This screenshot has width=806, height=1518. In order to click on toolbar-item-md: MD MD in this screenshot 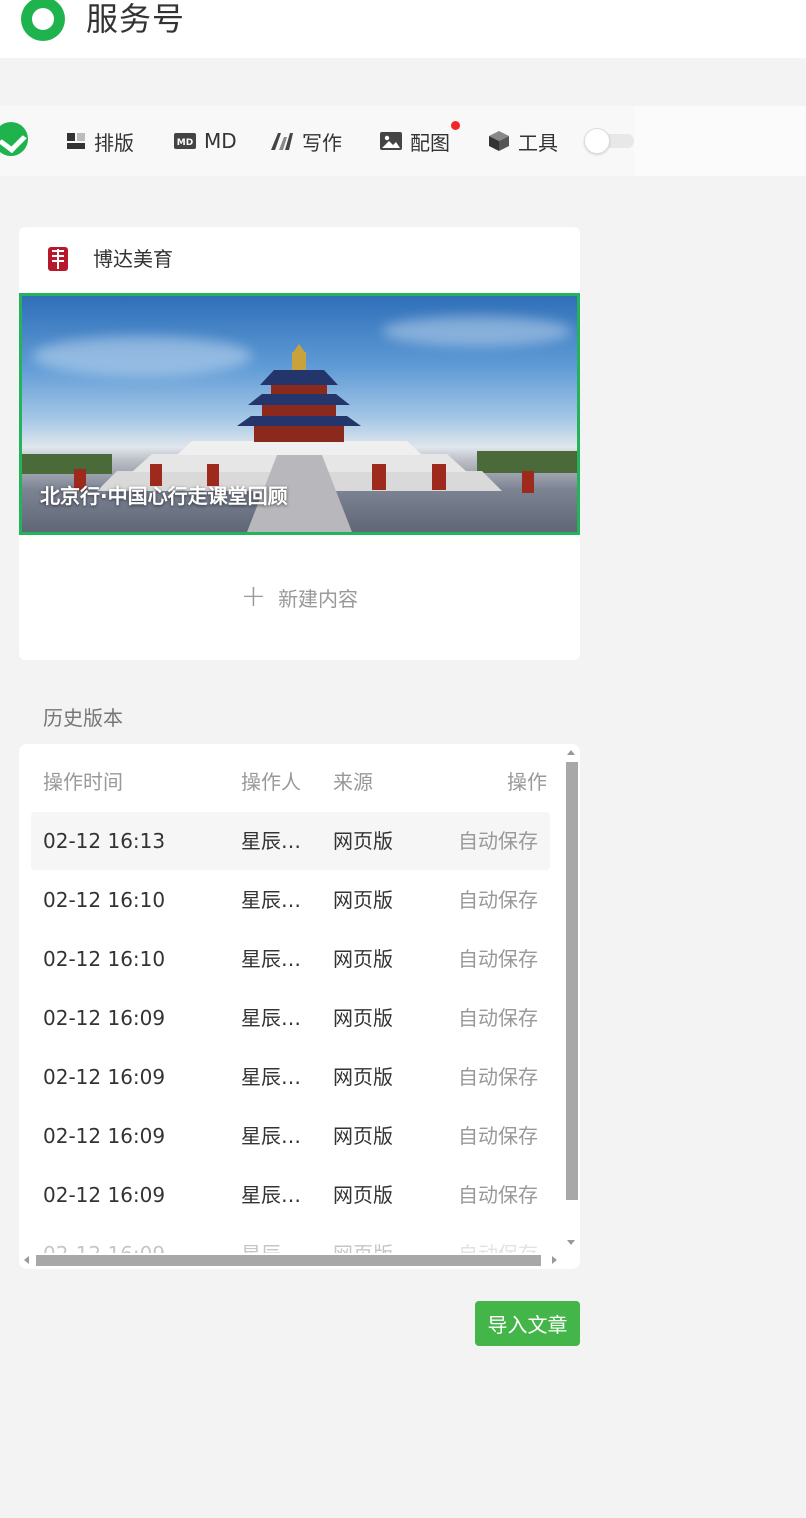, I will do `click(205, 141)`.